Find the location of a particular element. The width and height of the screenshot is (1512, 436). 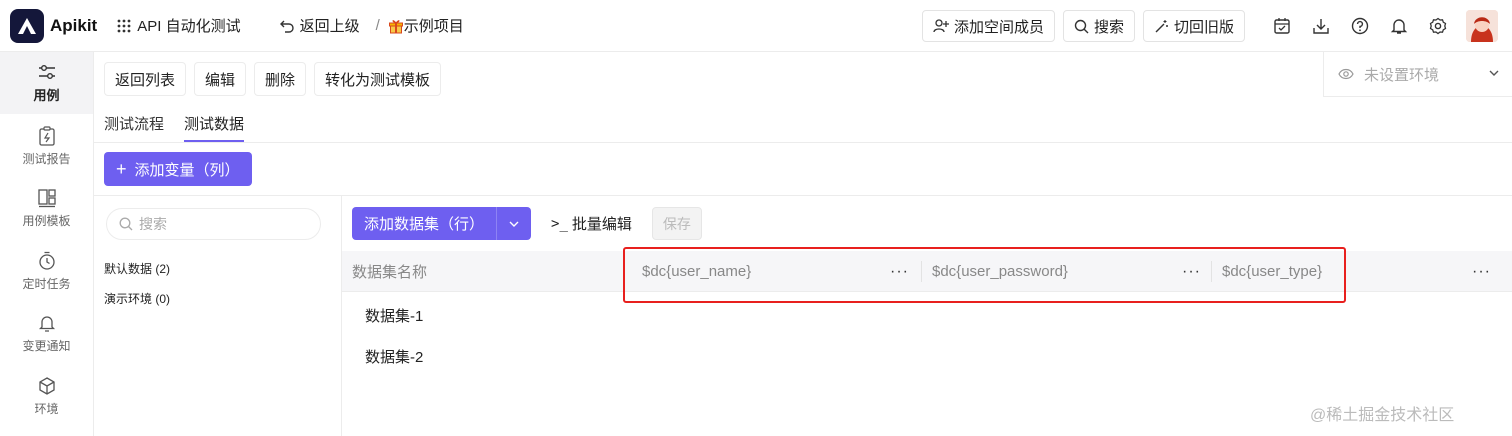

sidebar-item-label: 用例 is located at coordinates (46, 95).